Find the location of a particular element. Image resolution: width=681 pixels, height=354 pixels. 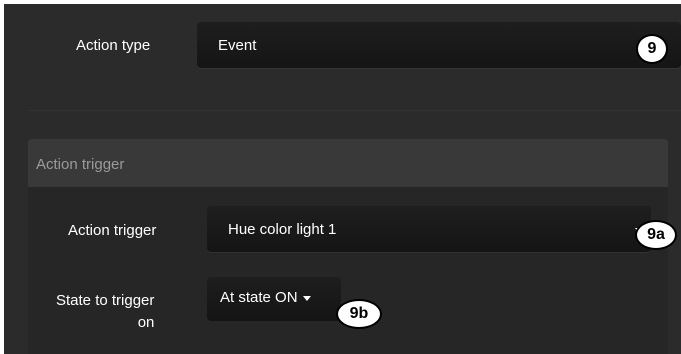

state-to-trigger-label: State to trigger on is located at coordinates (105, 312).